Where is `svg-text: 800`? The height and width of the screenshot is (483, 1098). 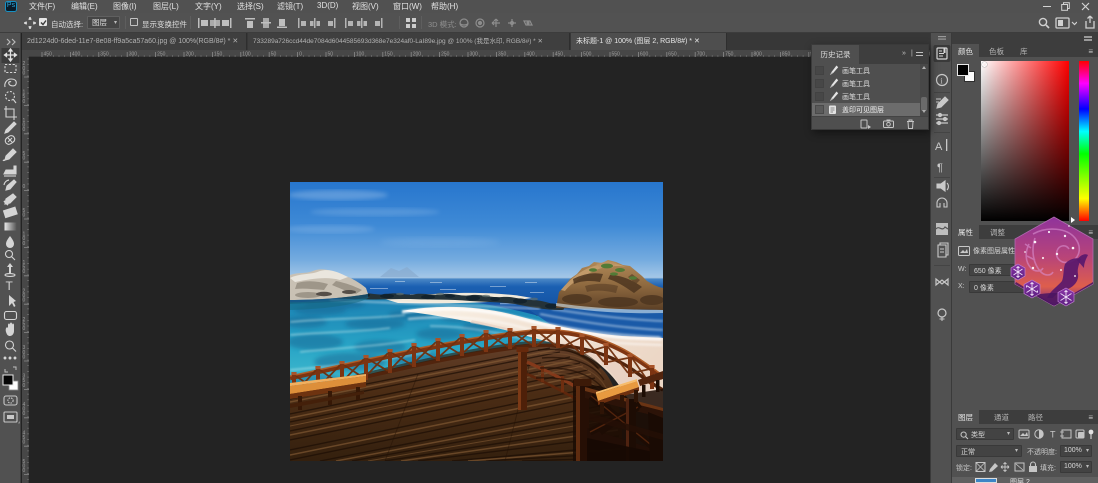 svg-text: 800 is located at coordinates (758, 55).